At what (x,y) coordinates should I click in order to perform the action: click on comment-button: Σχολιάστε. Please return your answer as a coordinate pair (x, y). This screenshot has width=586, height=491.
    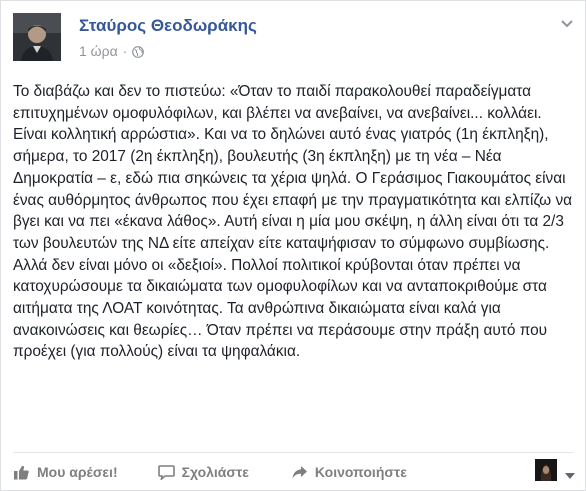
    Looking at the image, I should click on (203, 472).